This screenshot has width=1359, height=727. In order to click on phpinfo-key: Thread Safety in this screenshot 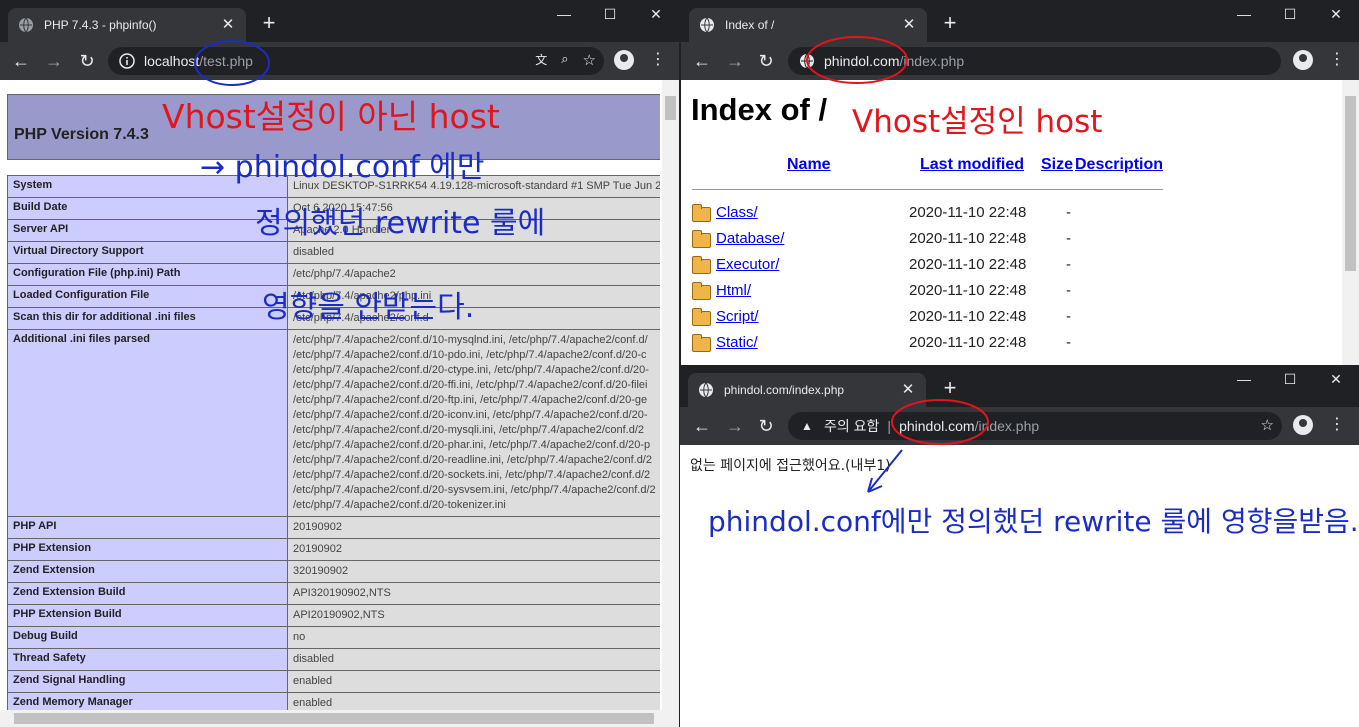, I will do `click(147, 659)`.